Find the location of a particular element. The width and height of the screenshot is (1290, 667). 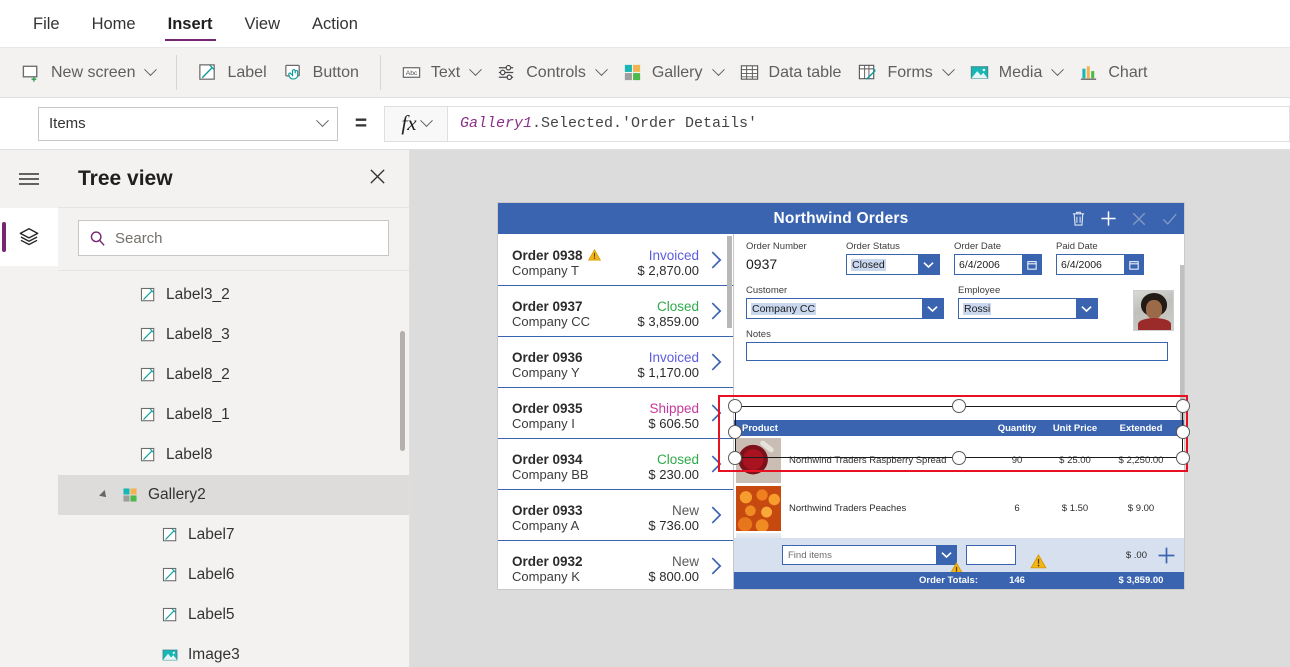

gallery-button: Gallery is located at coordinates (672, 72).